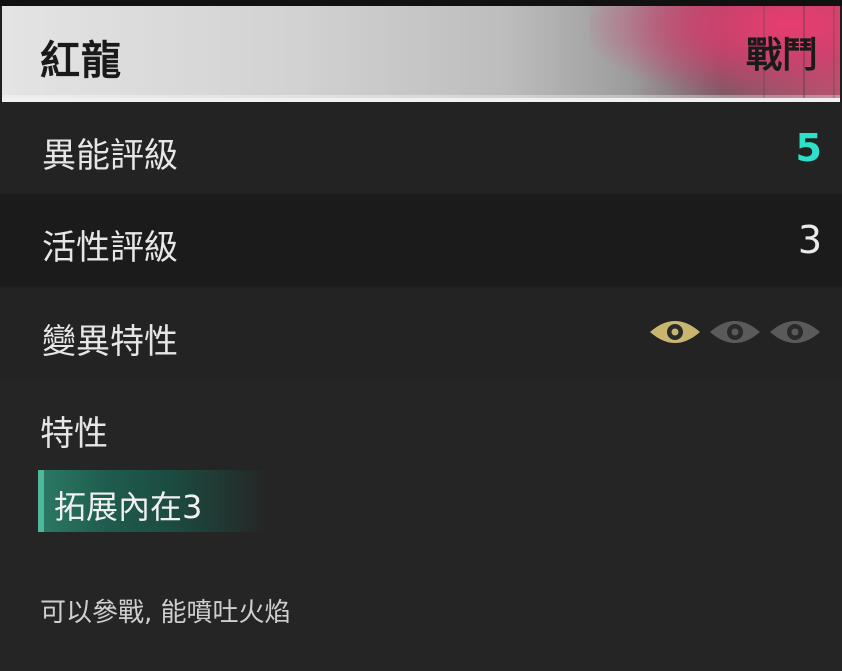 Image resolution: width=842 pixels, height=671 pixels. Describe the element at coordinates (110, 156) in the screenshot. I see `stat-label: 異能評級` at that location.